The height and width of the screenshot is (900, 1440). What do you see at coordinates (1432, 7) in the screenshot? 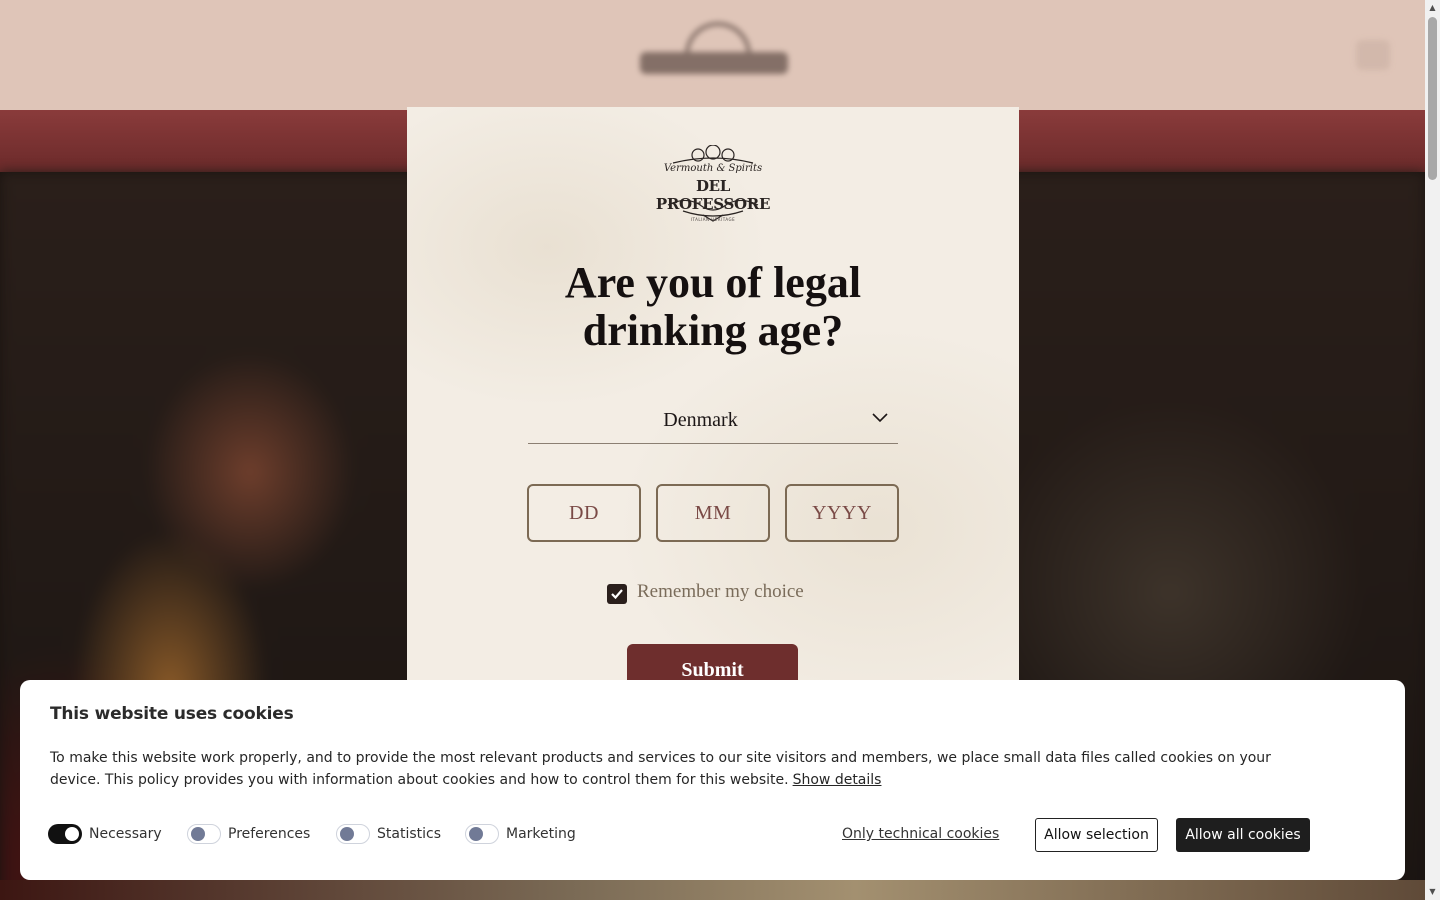
I see `scroll-up-icon: ▲` at bounding box center [1432, 7].